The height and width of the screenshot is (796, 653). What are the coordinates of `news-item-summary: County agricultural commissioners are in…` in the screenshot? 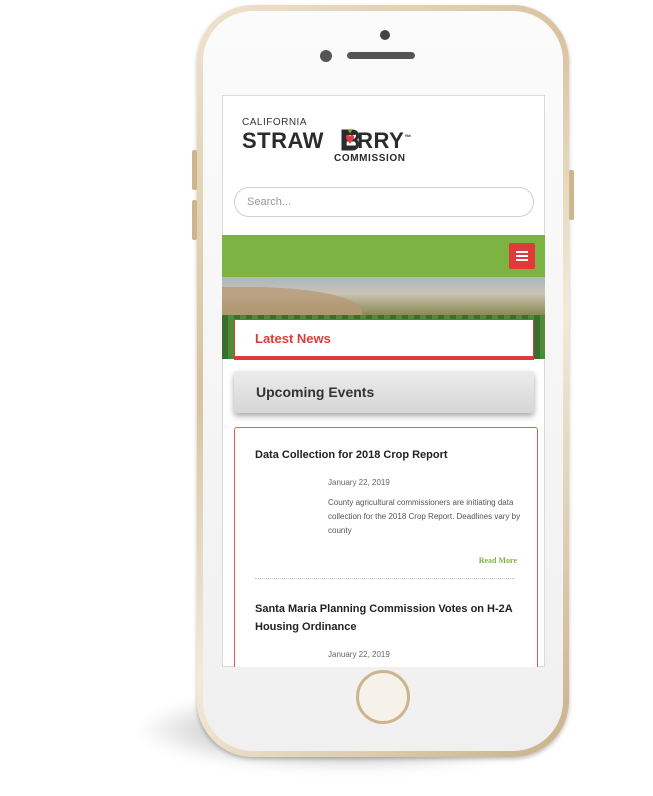 It's located at (424, 516).